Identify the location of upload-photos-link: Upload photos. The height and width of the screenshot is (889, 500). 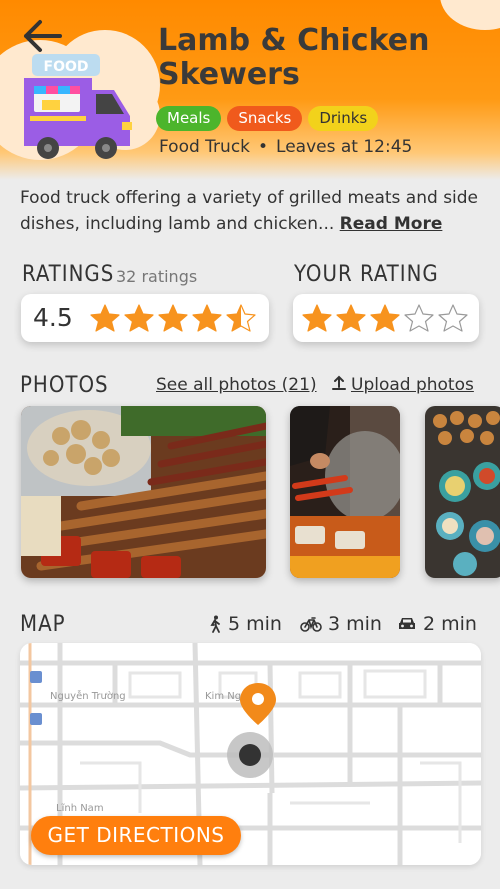
(402, 385).